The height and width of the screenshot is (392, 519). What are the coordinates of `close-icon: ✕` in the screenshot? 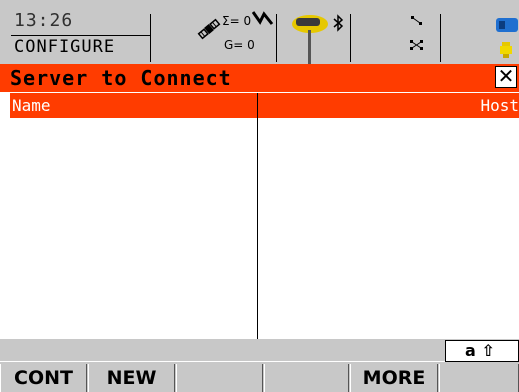 It's located at (506, 76).